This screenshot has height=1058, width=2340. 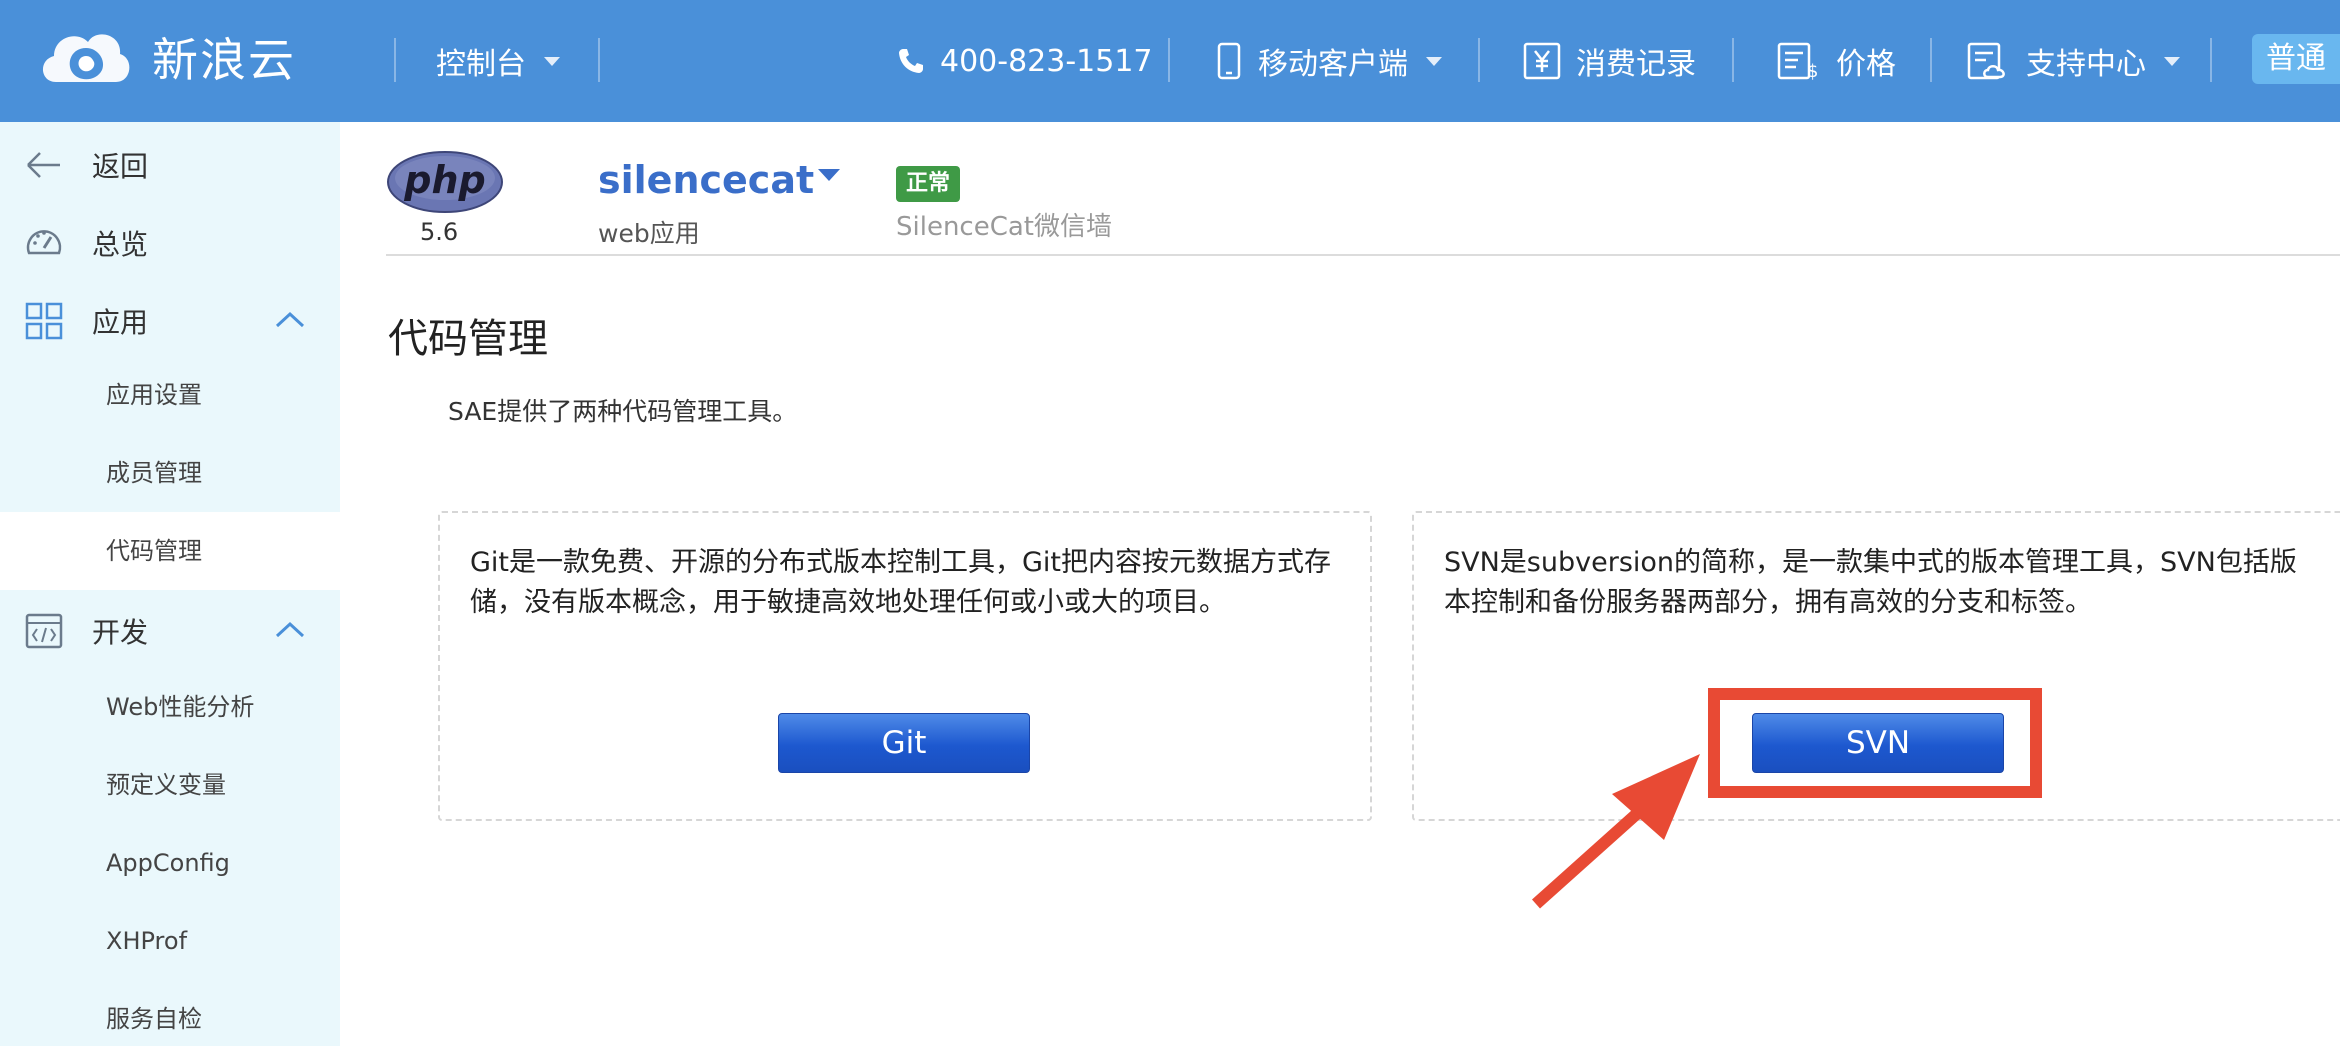 I want to click on price-link: $ 价格, so click(x=1836, y=61).